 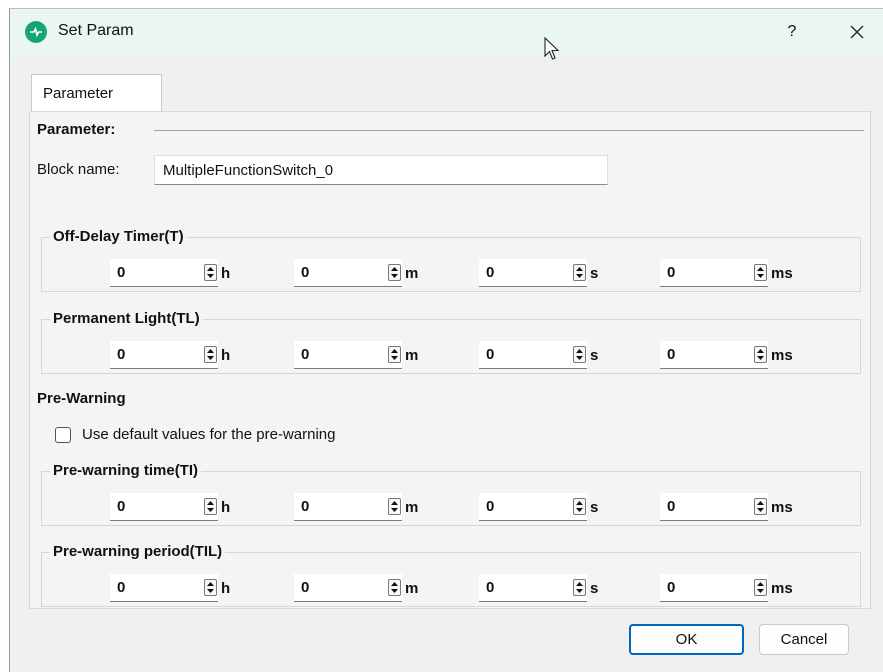 I want to click on use-default-prewarning-checkbox, so click(x=63, y=435).